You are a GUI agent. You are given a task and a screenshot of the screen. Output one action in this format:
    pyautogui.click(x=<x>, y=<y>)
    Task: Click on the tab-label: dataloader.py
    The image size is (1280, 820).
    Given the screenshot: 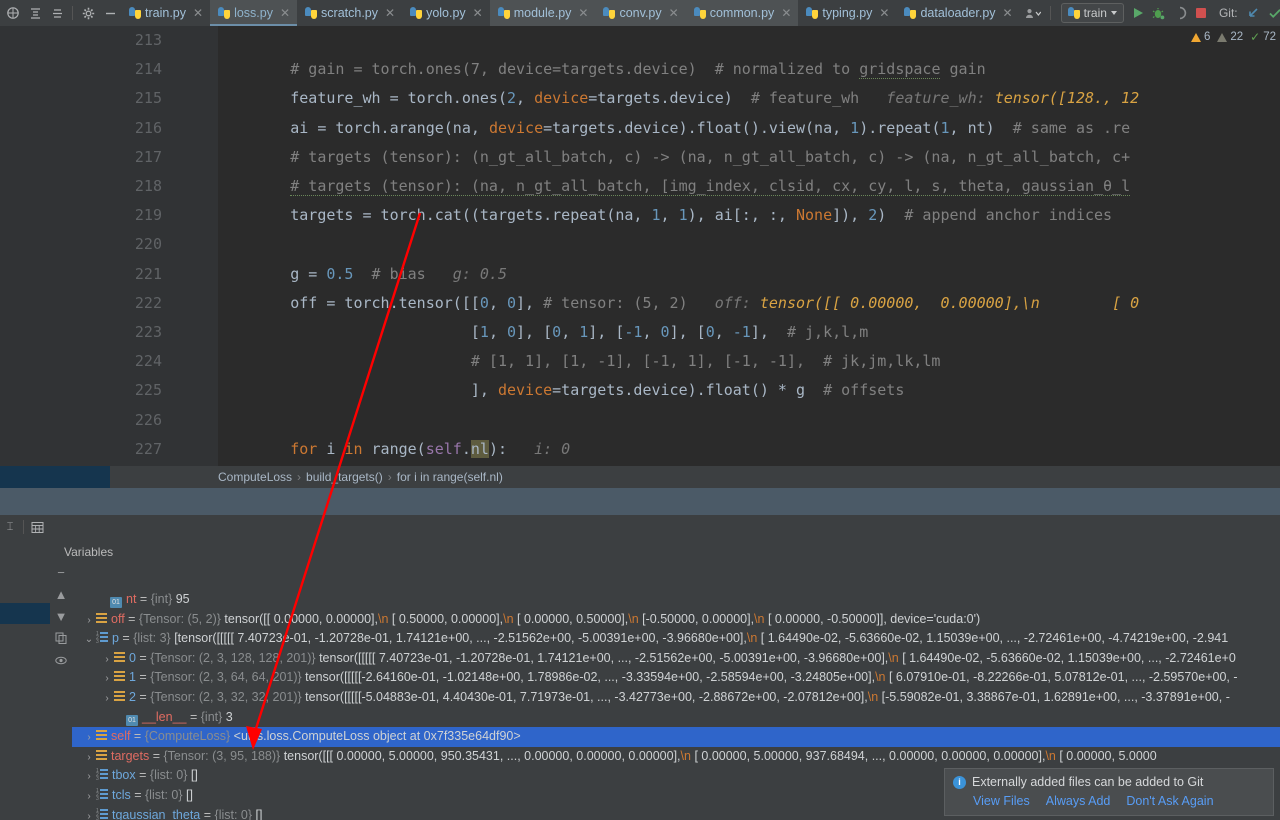 What is the action you would take?
    pyautogui.click(x=958, y=13)
    